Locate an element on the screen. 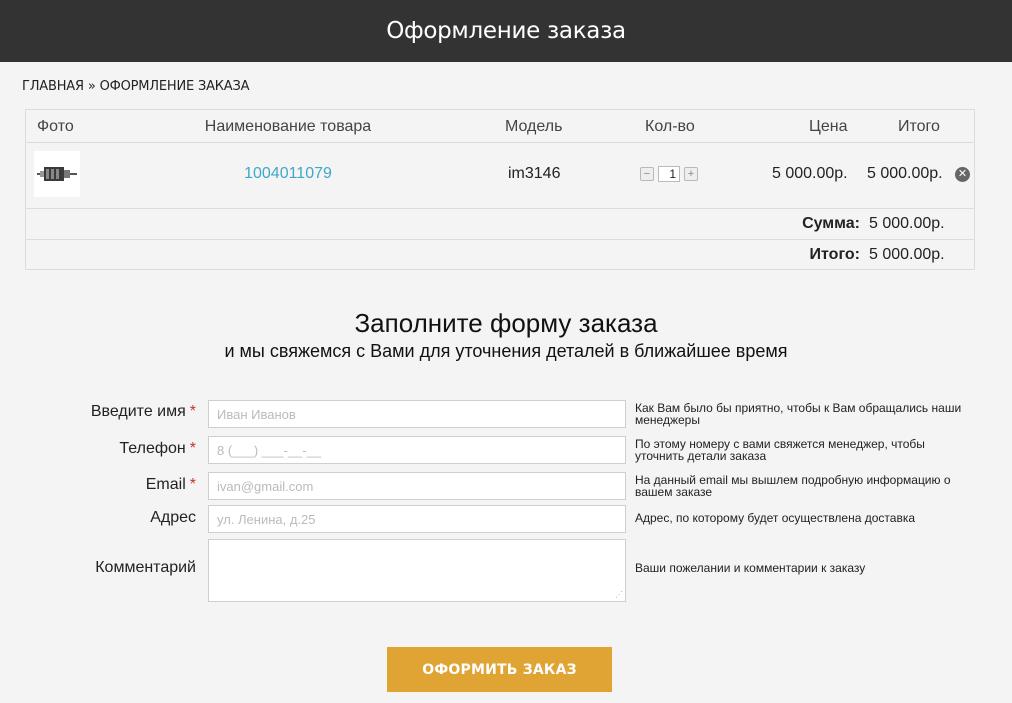 This screenshot has width=1012, height=703. comment-textarea: ⋰ is located at coordinates (417, 570).